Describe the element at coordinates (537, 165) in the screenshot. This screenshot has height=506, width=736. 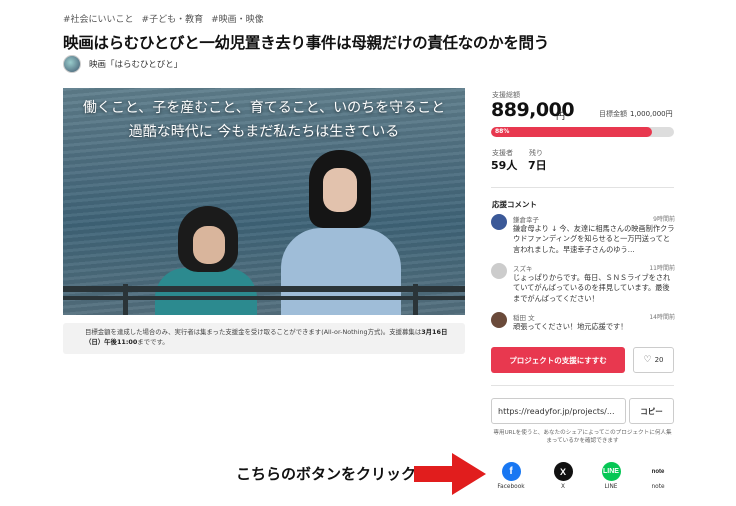
I see `remaining-days: 7日` at that location.